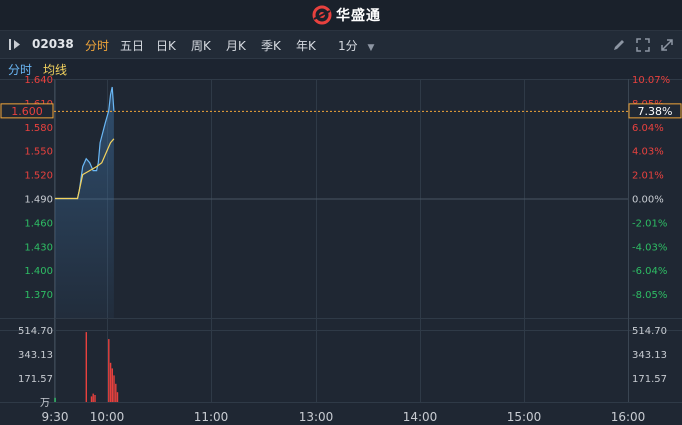  I want to click on price-tick-label: 1.460, so click(38, 223).